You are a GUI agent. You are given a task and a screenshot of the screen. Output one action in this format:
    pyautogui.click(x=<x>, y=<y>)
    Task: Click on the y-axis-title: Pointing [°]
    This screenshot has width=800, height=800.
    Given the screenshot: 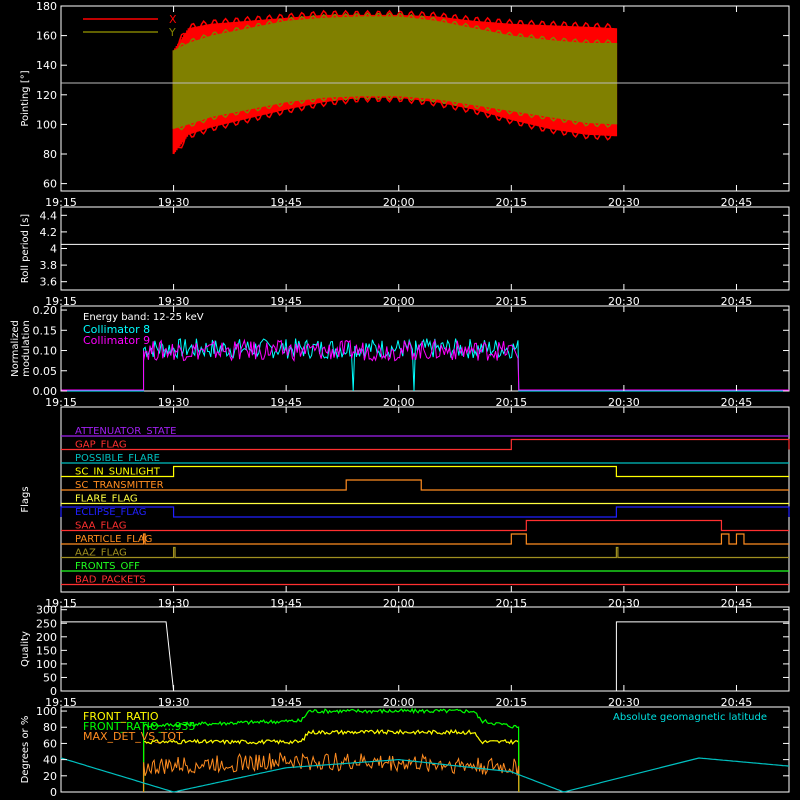 What is the action you would take?
    pyautogui.click(x=25, y=98)
    